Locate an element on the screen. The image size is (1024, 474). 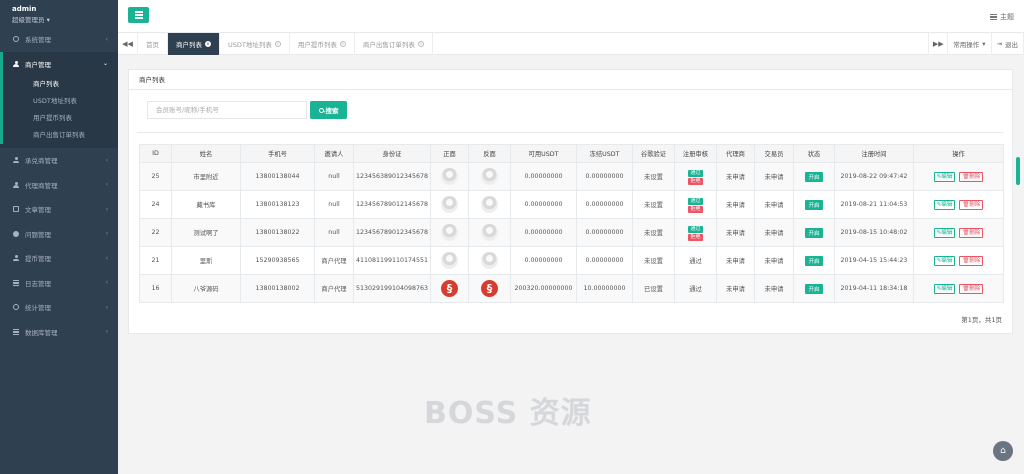
tab-item: 商户出售订单列表 × is located at coordinates (394, 44).